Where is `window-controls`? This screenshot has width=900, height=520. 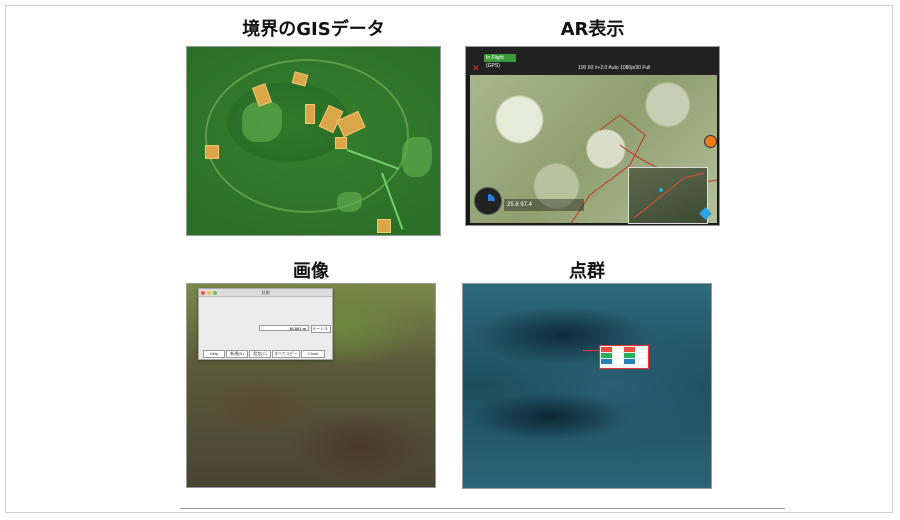 window-controls is located at coordinates (209, 293).